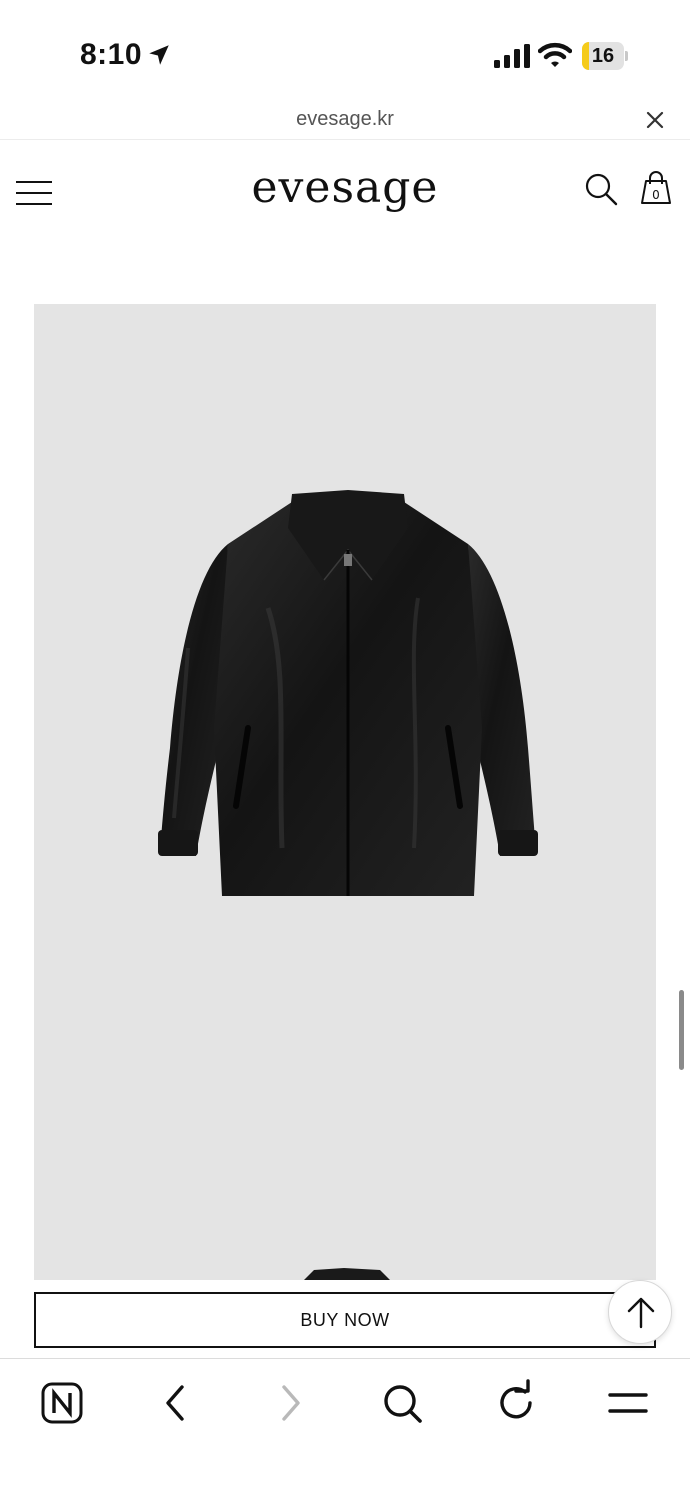  What do you see at coordinates (628, 1403) in the screenshot?
I see `browser-menu-icon` at bounding box center [628, 1403].